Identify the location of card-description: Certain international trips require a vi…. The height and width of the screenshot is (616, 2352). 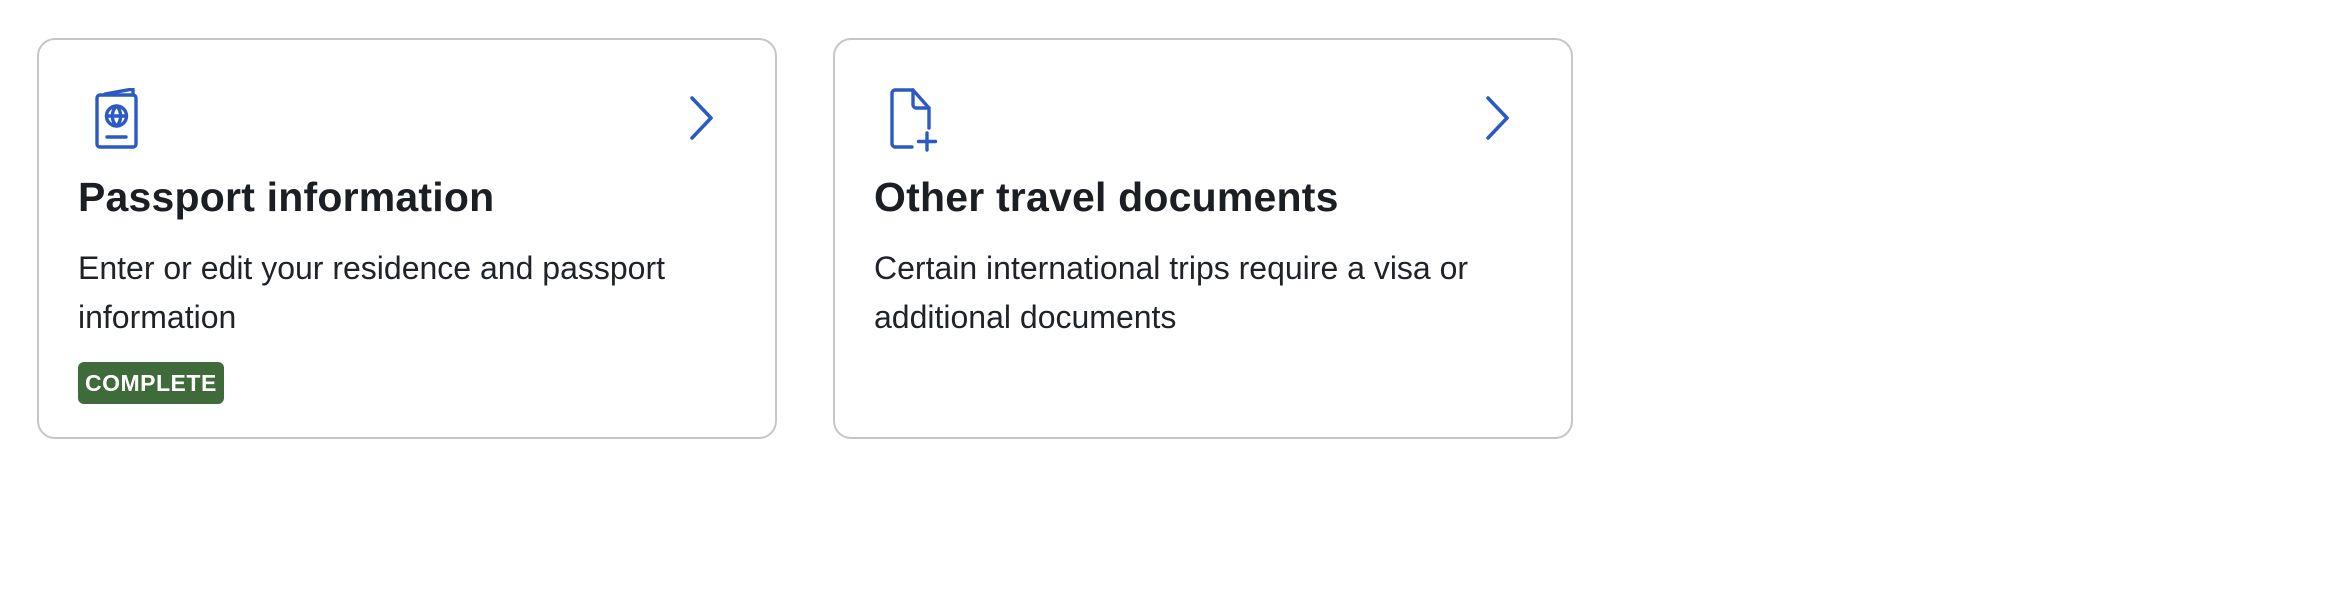
(1171, 292).